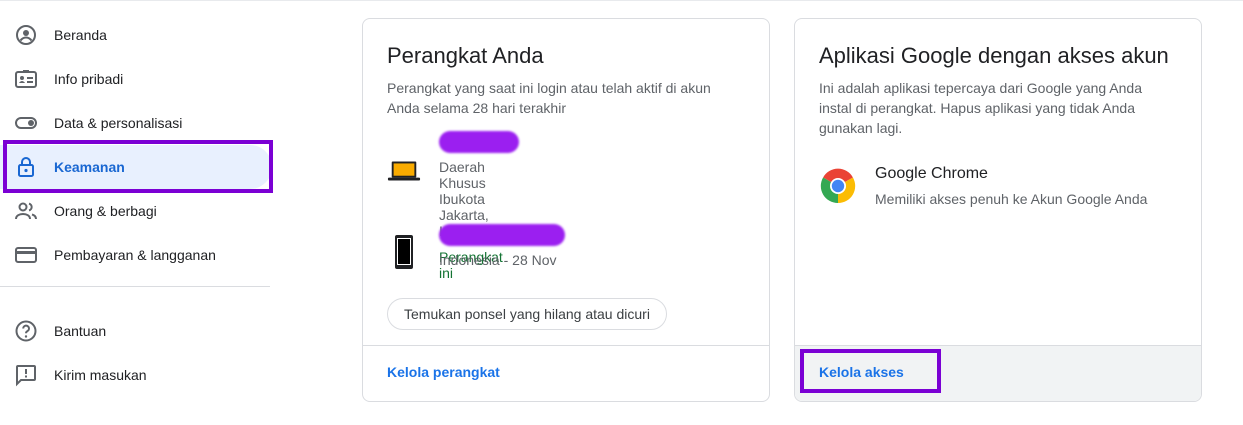  I want to click on people-icon, so click(26, 211).